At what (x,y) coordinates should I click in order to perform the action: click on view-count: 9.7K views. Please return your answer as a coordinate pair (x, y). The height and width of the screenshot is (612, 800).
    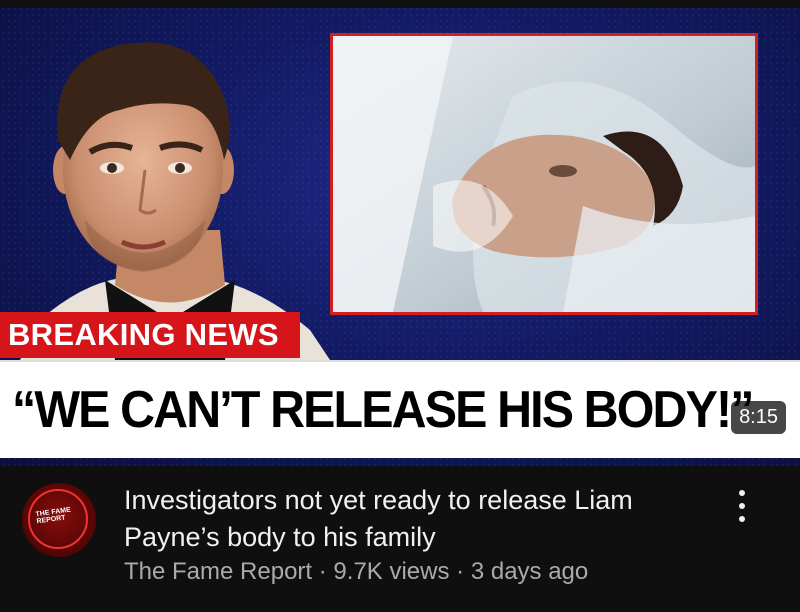
    Looking at the image, I should click on (391, 571).